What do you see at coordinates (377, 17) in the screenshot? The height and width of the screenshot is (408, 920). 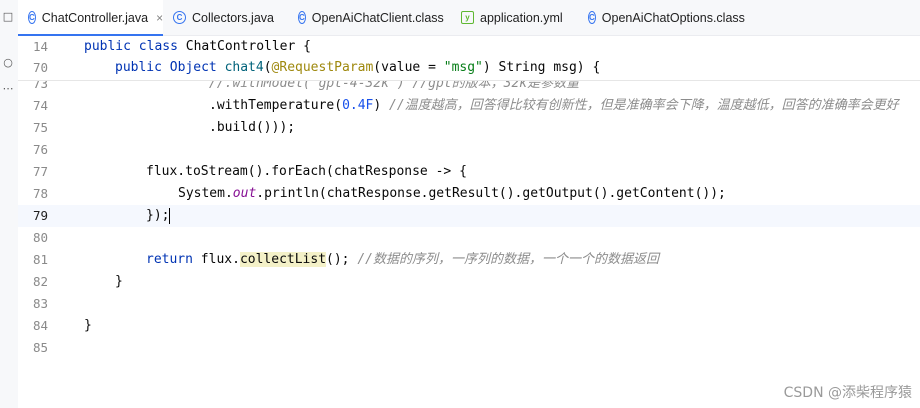 I see `tab-label: OpenAiChatClient.class` at bounding box center [377, 17].